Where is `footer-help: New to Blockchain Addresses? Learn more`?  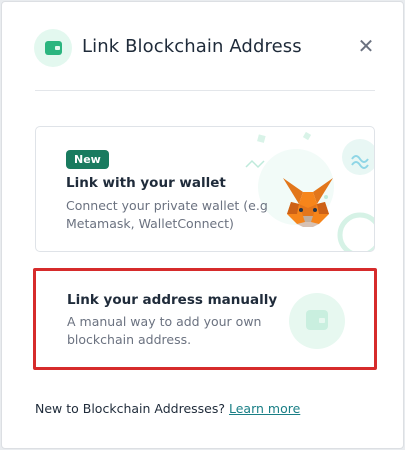 footer-help: New to Blockchain Addresses? Learn more is located at coordinates (167, 408).